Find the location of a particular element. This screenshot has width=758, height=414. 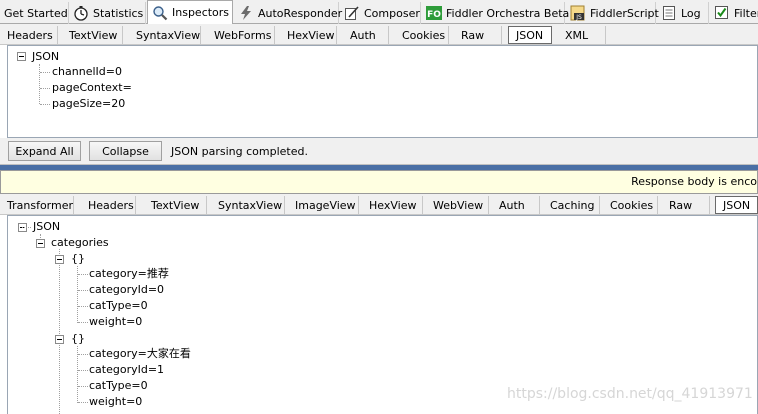

tree-item: categoryId=0 is located at coordinates (126, 290).